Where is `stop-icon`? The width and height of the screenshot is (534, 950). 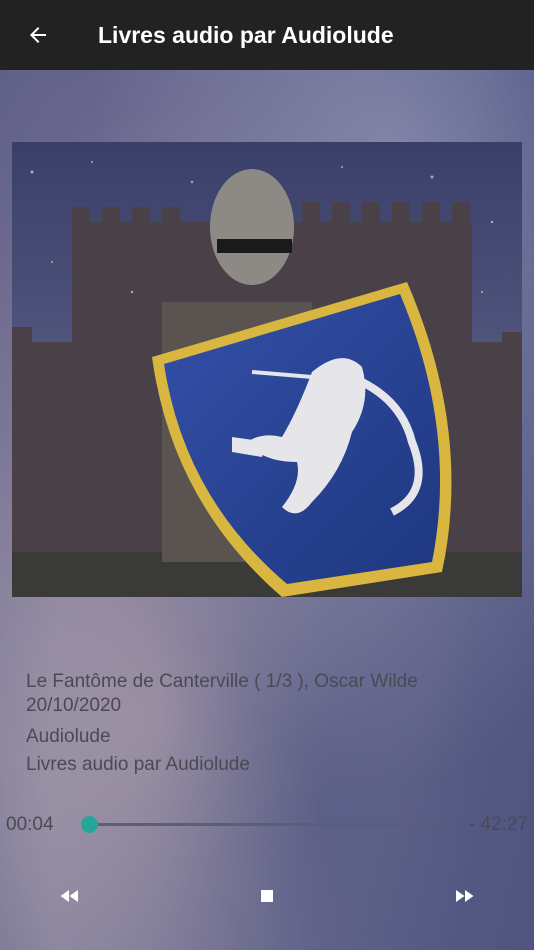
stop-icon is located at coordinates (267, 896).